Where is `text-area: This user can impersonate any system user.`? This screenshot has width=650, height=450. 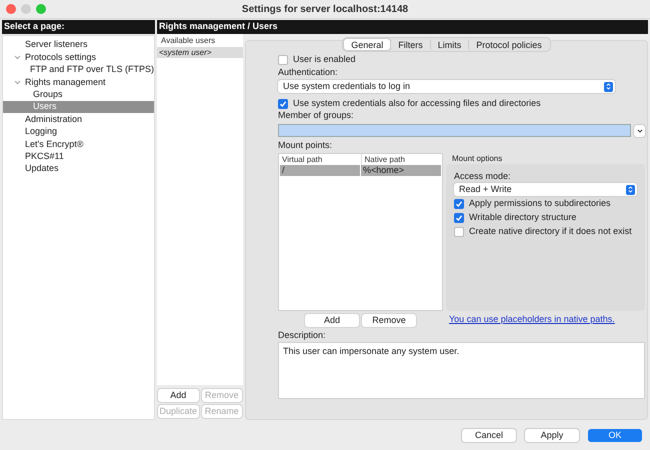 text-area: This user can impersonate any system user. is located at coordinates (461, 370).